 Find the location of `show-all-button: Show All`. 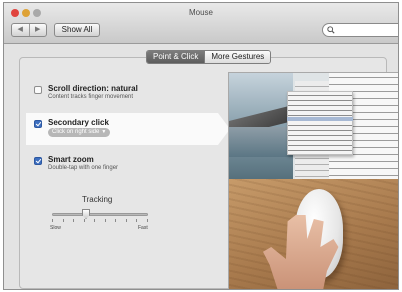

show-all-button: Show All is located at coordinates (77, 30).